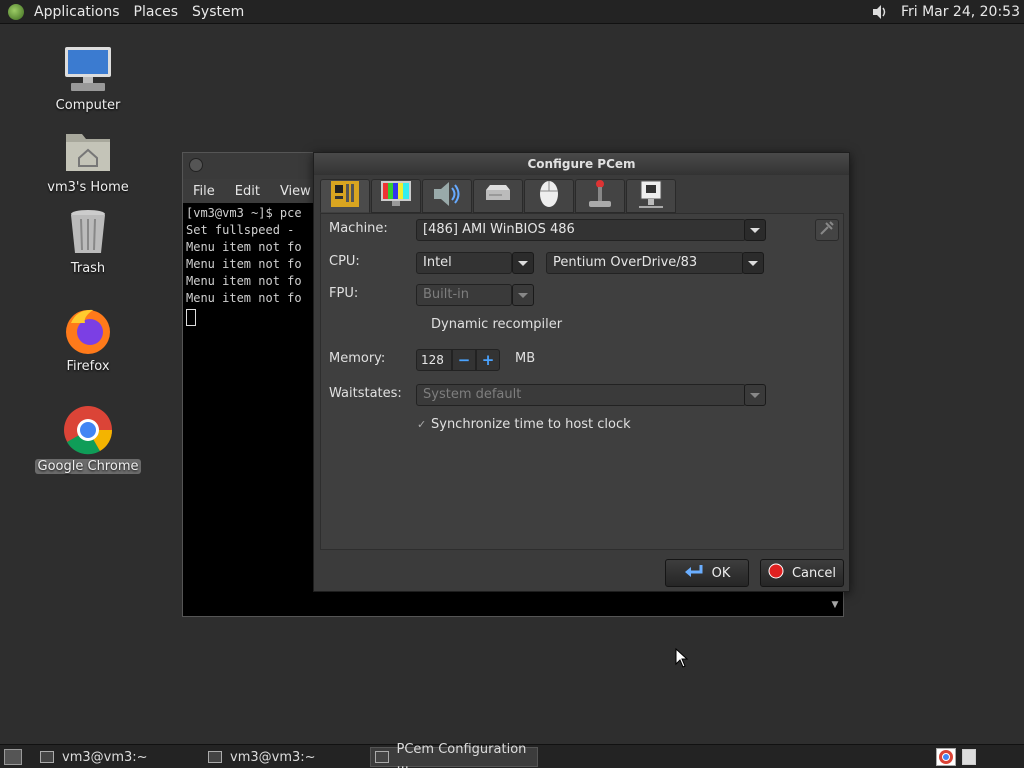  I want to click on trash-icon, so click(88, 232).